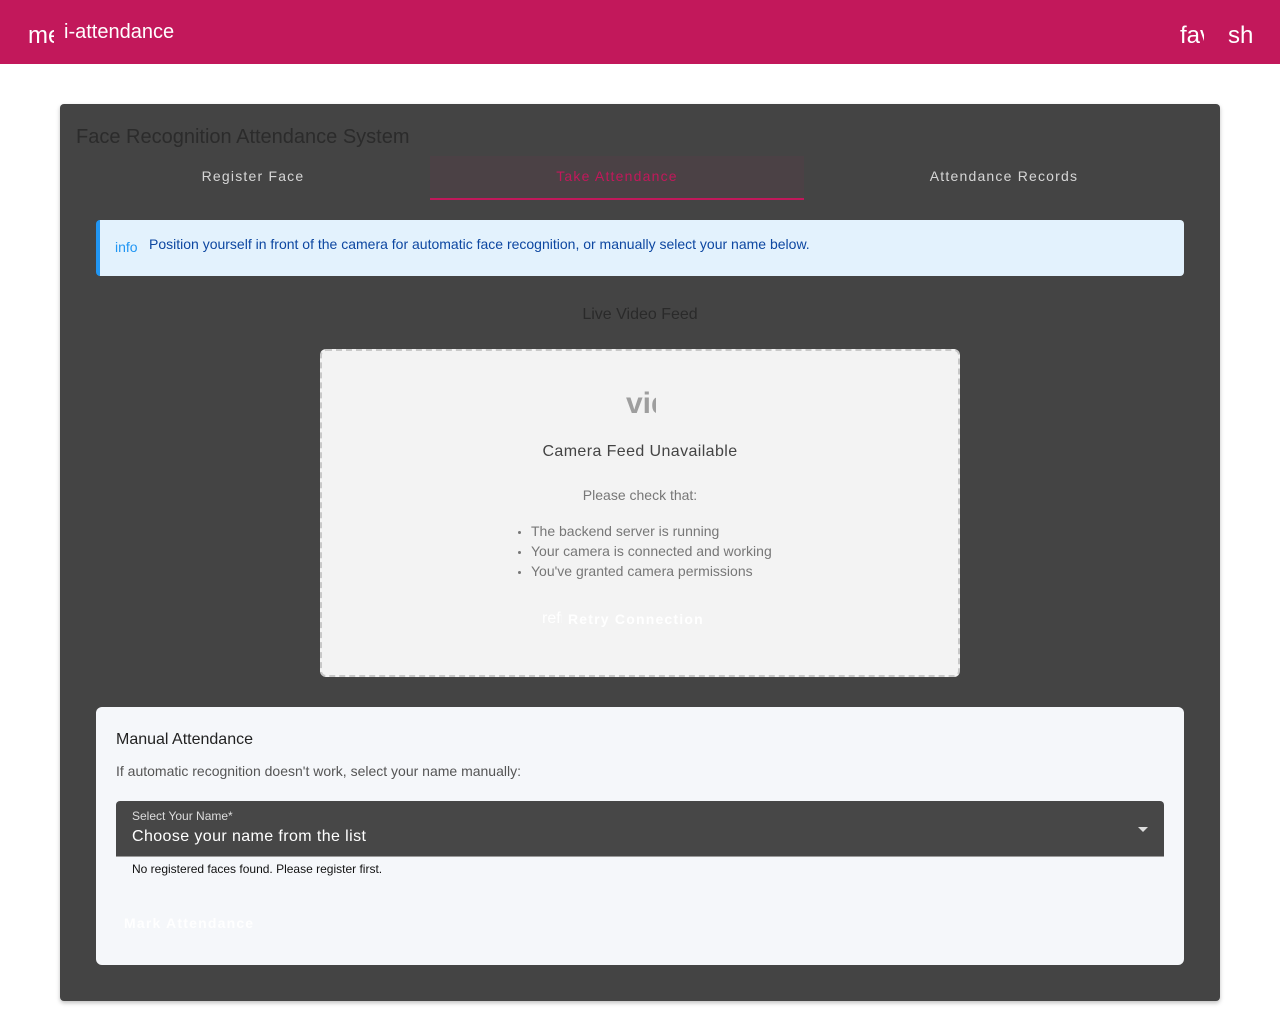  What do you see at coordinates (640, 314) in the screenshot?
I see `live-video-feed-title: Live Video Feed` at bounding box center [640, 314].